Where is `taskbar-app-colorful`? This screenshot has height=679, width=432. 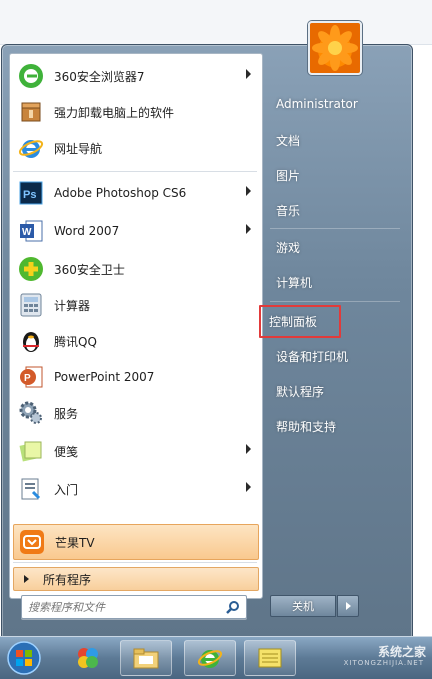 taskbar-app-colorful is located at coordinates (88, 658).